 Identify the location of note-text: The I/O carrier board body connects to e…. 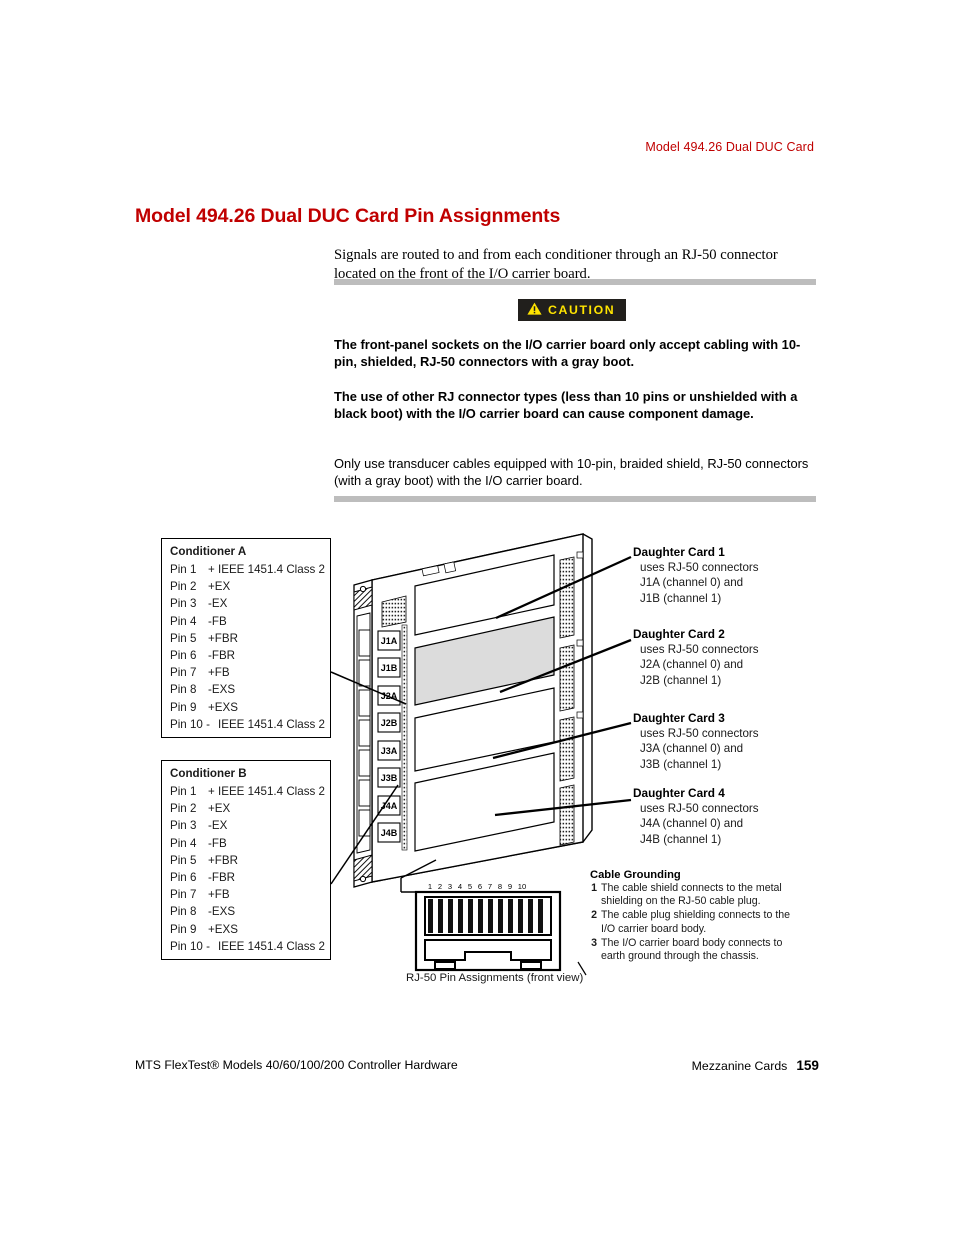
(692, 949).